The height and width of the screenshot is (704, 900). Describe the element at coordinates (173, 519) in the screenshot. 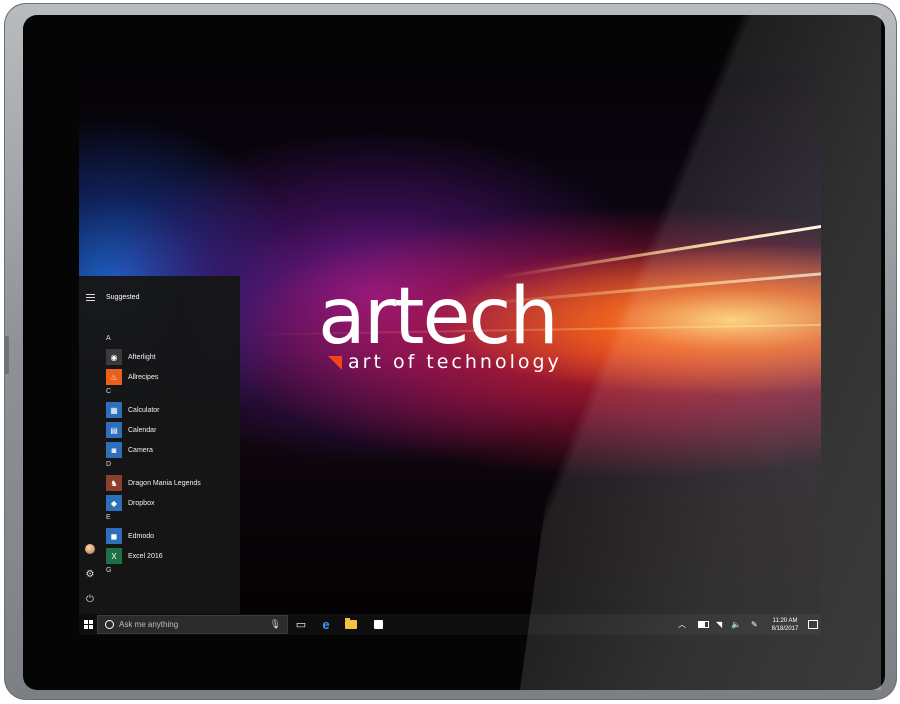

I see `group-letter-e: E` at that location.